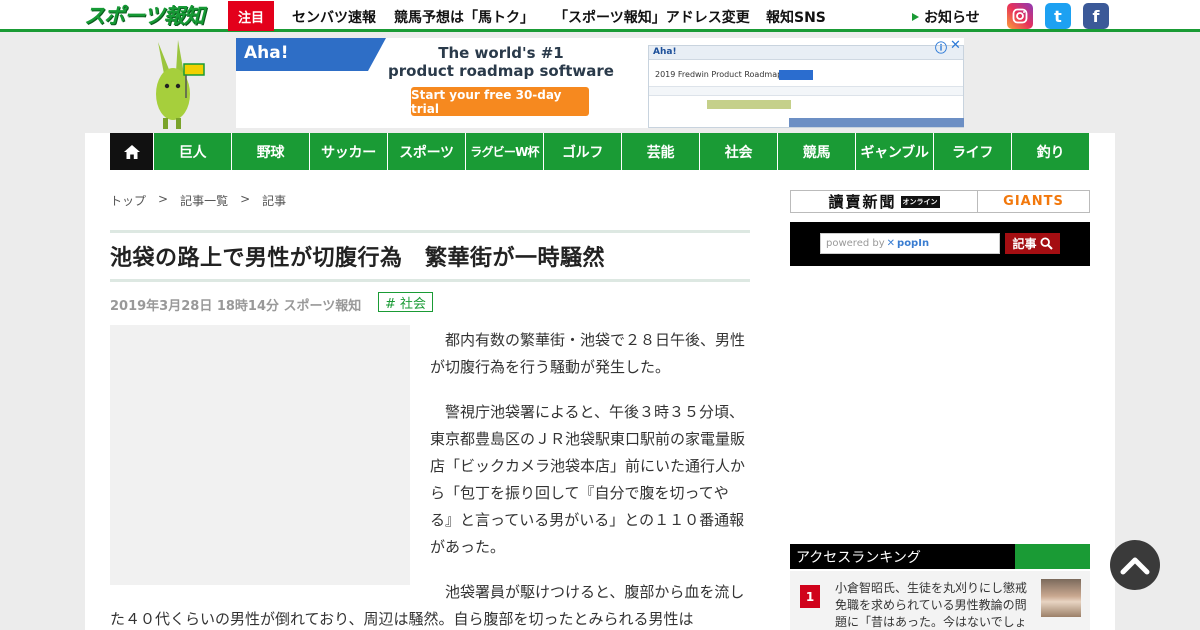  What do you see at coordinates (180, 84) in the screenshot?
I see `mascot-character` at bounding box center [180, 84].